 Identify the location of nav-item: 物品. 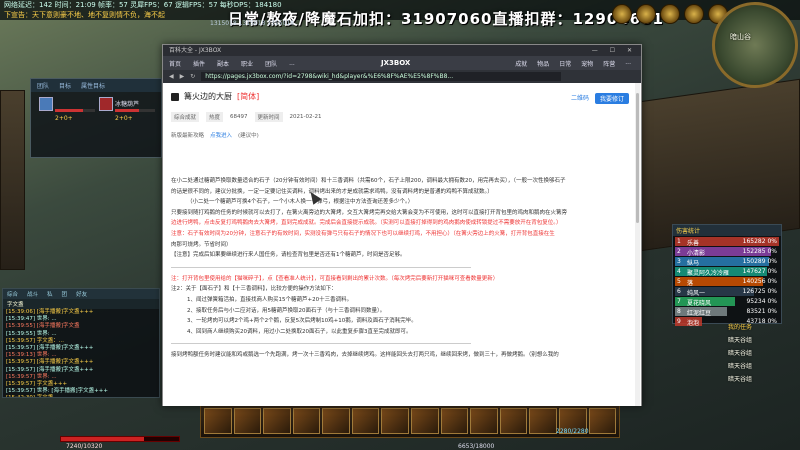
(543, 63).